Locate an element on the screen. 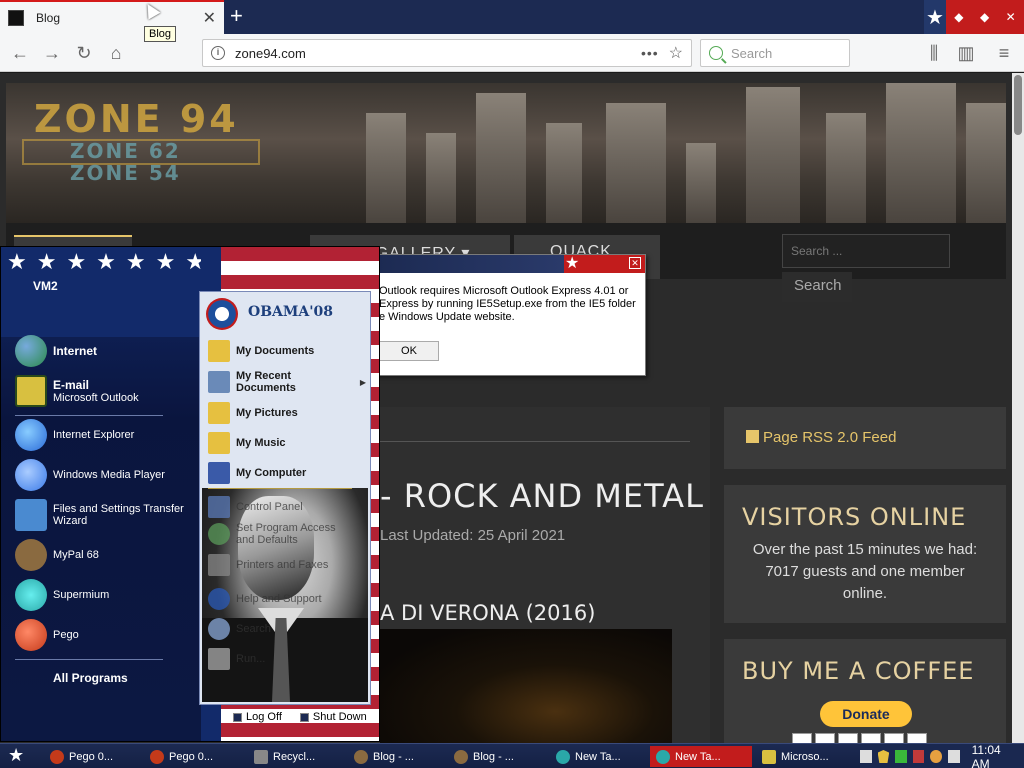 The image size is (1024, 768). divider is located at coordinates (535, 441).